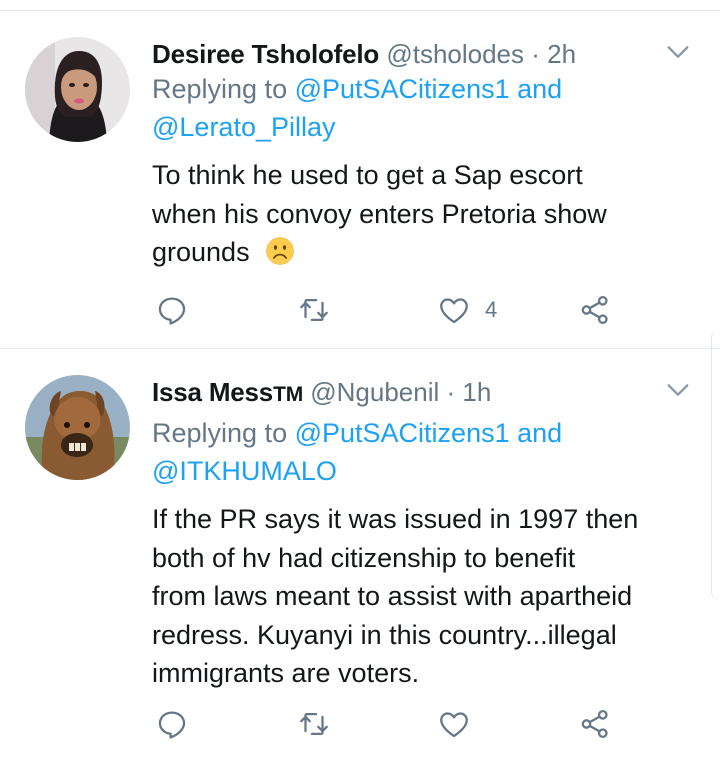  Describe the element at coordinates (491, 309) in the screenshot. I see `like-count: 4` at that location.